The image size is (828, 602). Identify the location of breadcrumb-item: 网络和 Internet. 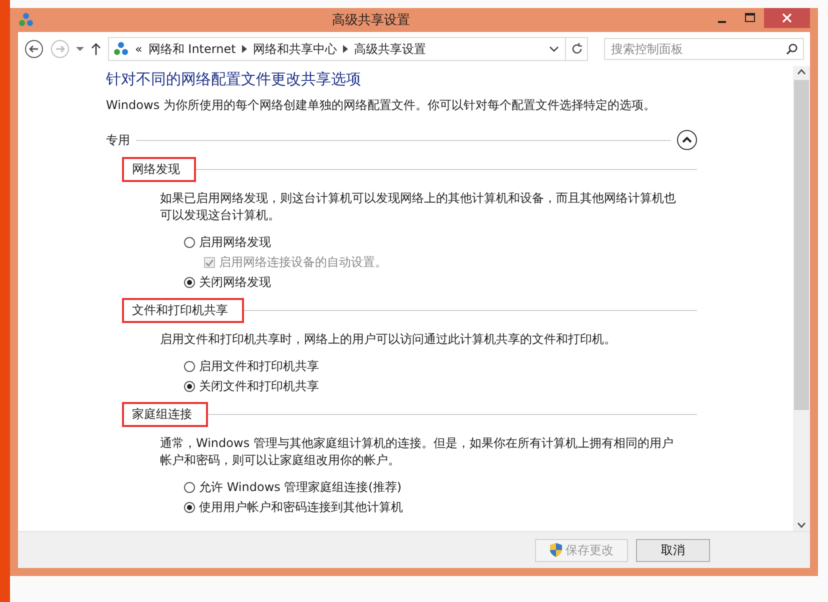
(192, 49).